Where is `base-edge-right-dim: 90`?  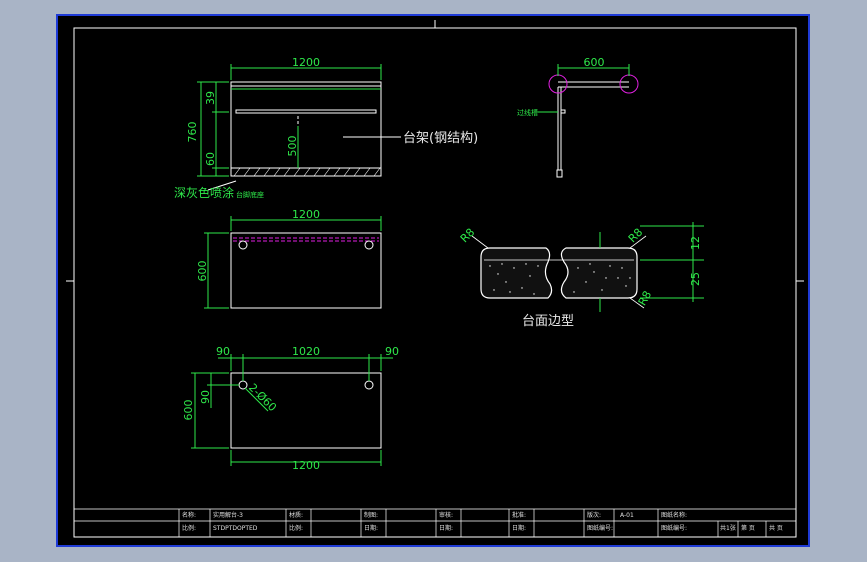
base-edge-right-dim: 90 is located at coordinates (392, 351).